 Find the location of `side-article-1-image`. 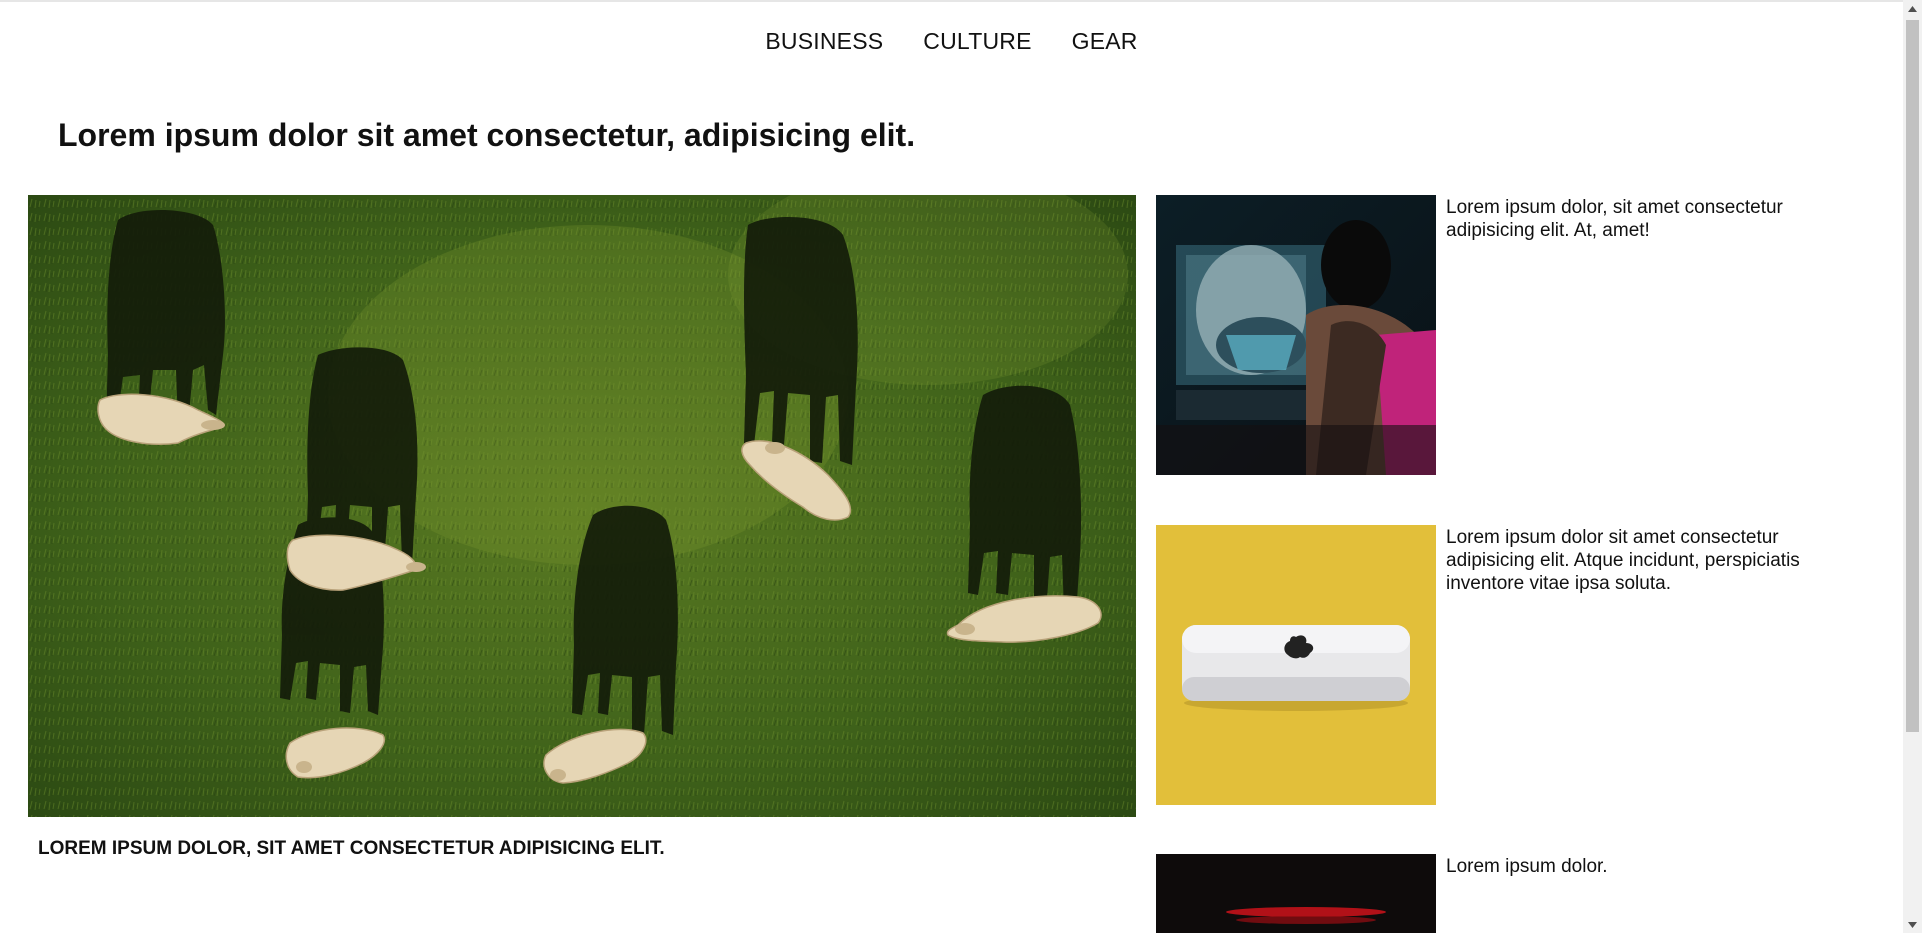

side-article-1-image is located at coordinates (1296, 335).